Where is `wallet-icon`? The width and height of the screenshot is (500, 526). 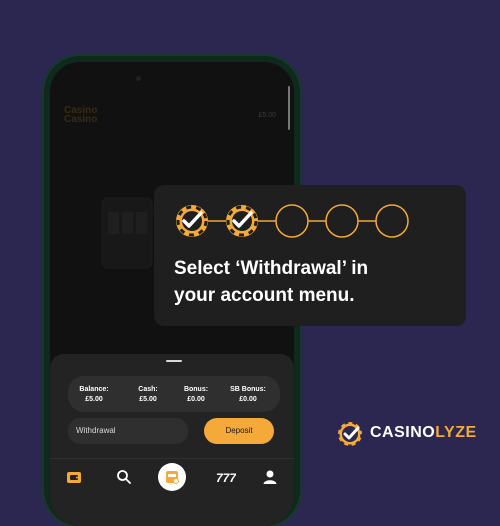
wallet-icon is located at coordinates (74, 477).